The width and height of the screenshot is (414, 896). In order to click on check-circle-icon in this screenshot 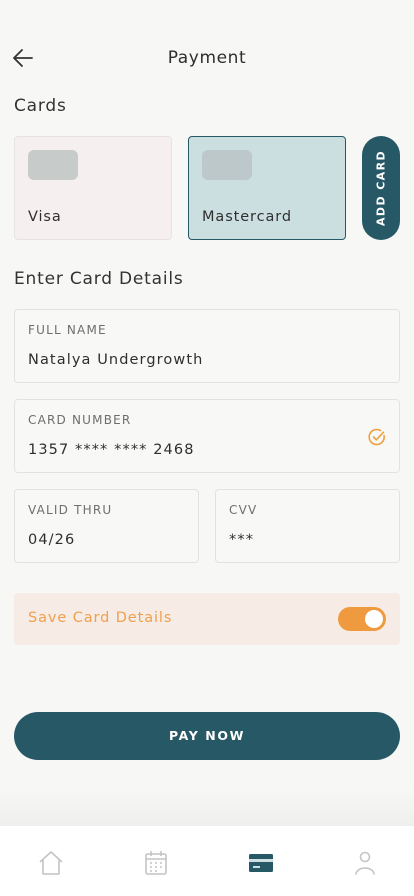, I will do `click(376, 437)`.